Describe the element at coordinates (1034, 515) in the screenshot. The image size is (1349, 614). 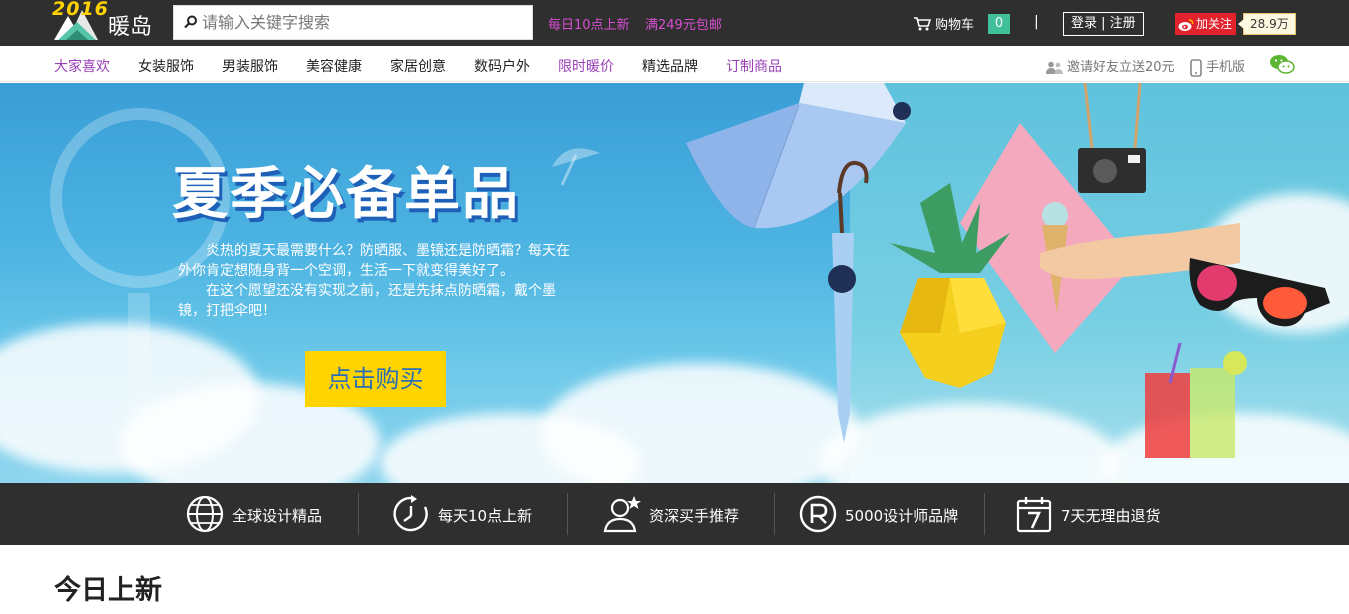
I see `calendar-icon` at that location.